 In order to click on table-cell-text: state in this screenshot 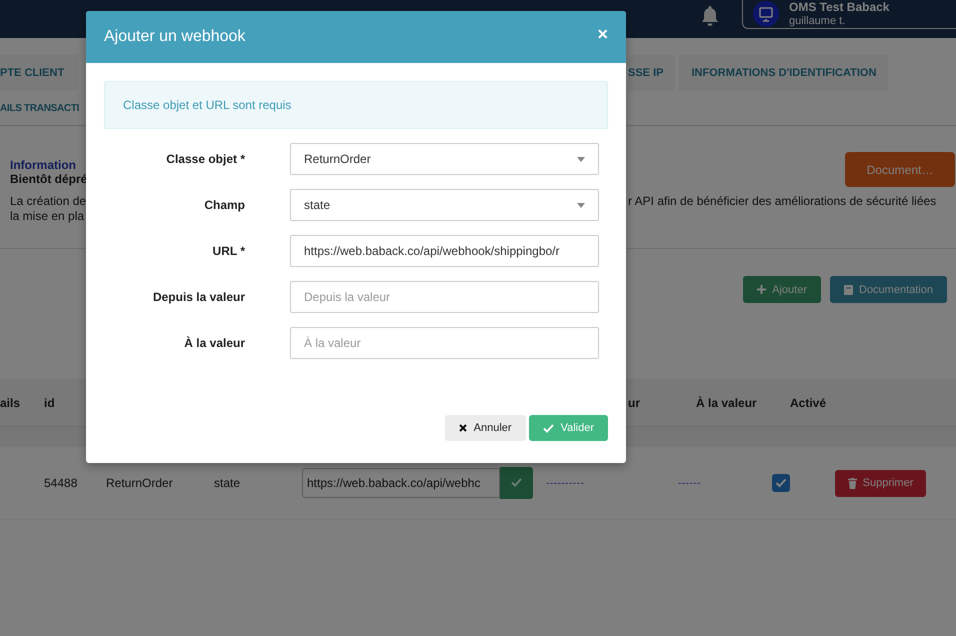, I will do `click(228, 483)`.